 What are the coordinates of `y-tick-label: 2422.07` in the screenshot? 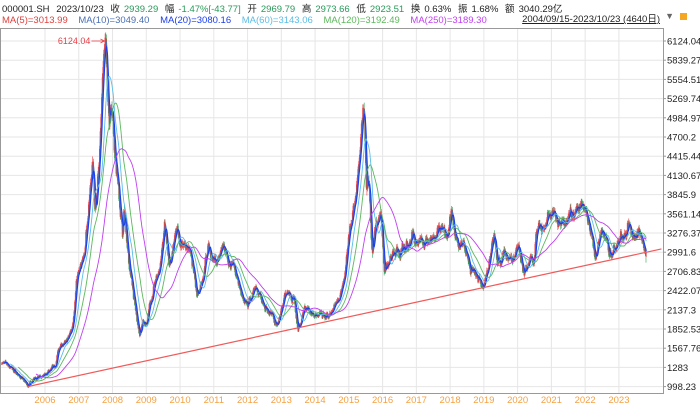 It's located at (683, 291).